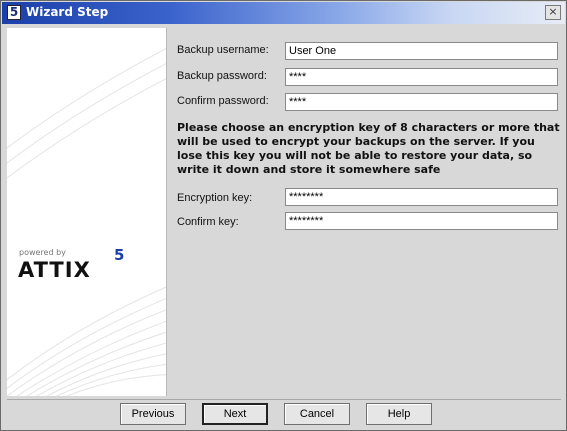 The width and height of the screenshot is (567, 431). I want to click on cancel-button: Cancel, so click(317, 414).